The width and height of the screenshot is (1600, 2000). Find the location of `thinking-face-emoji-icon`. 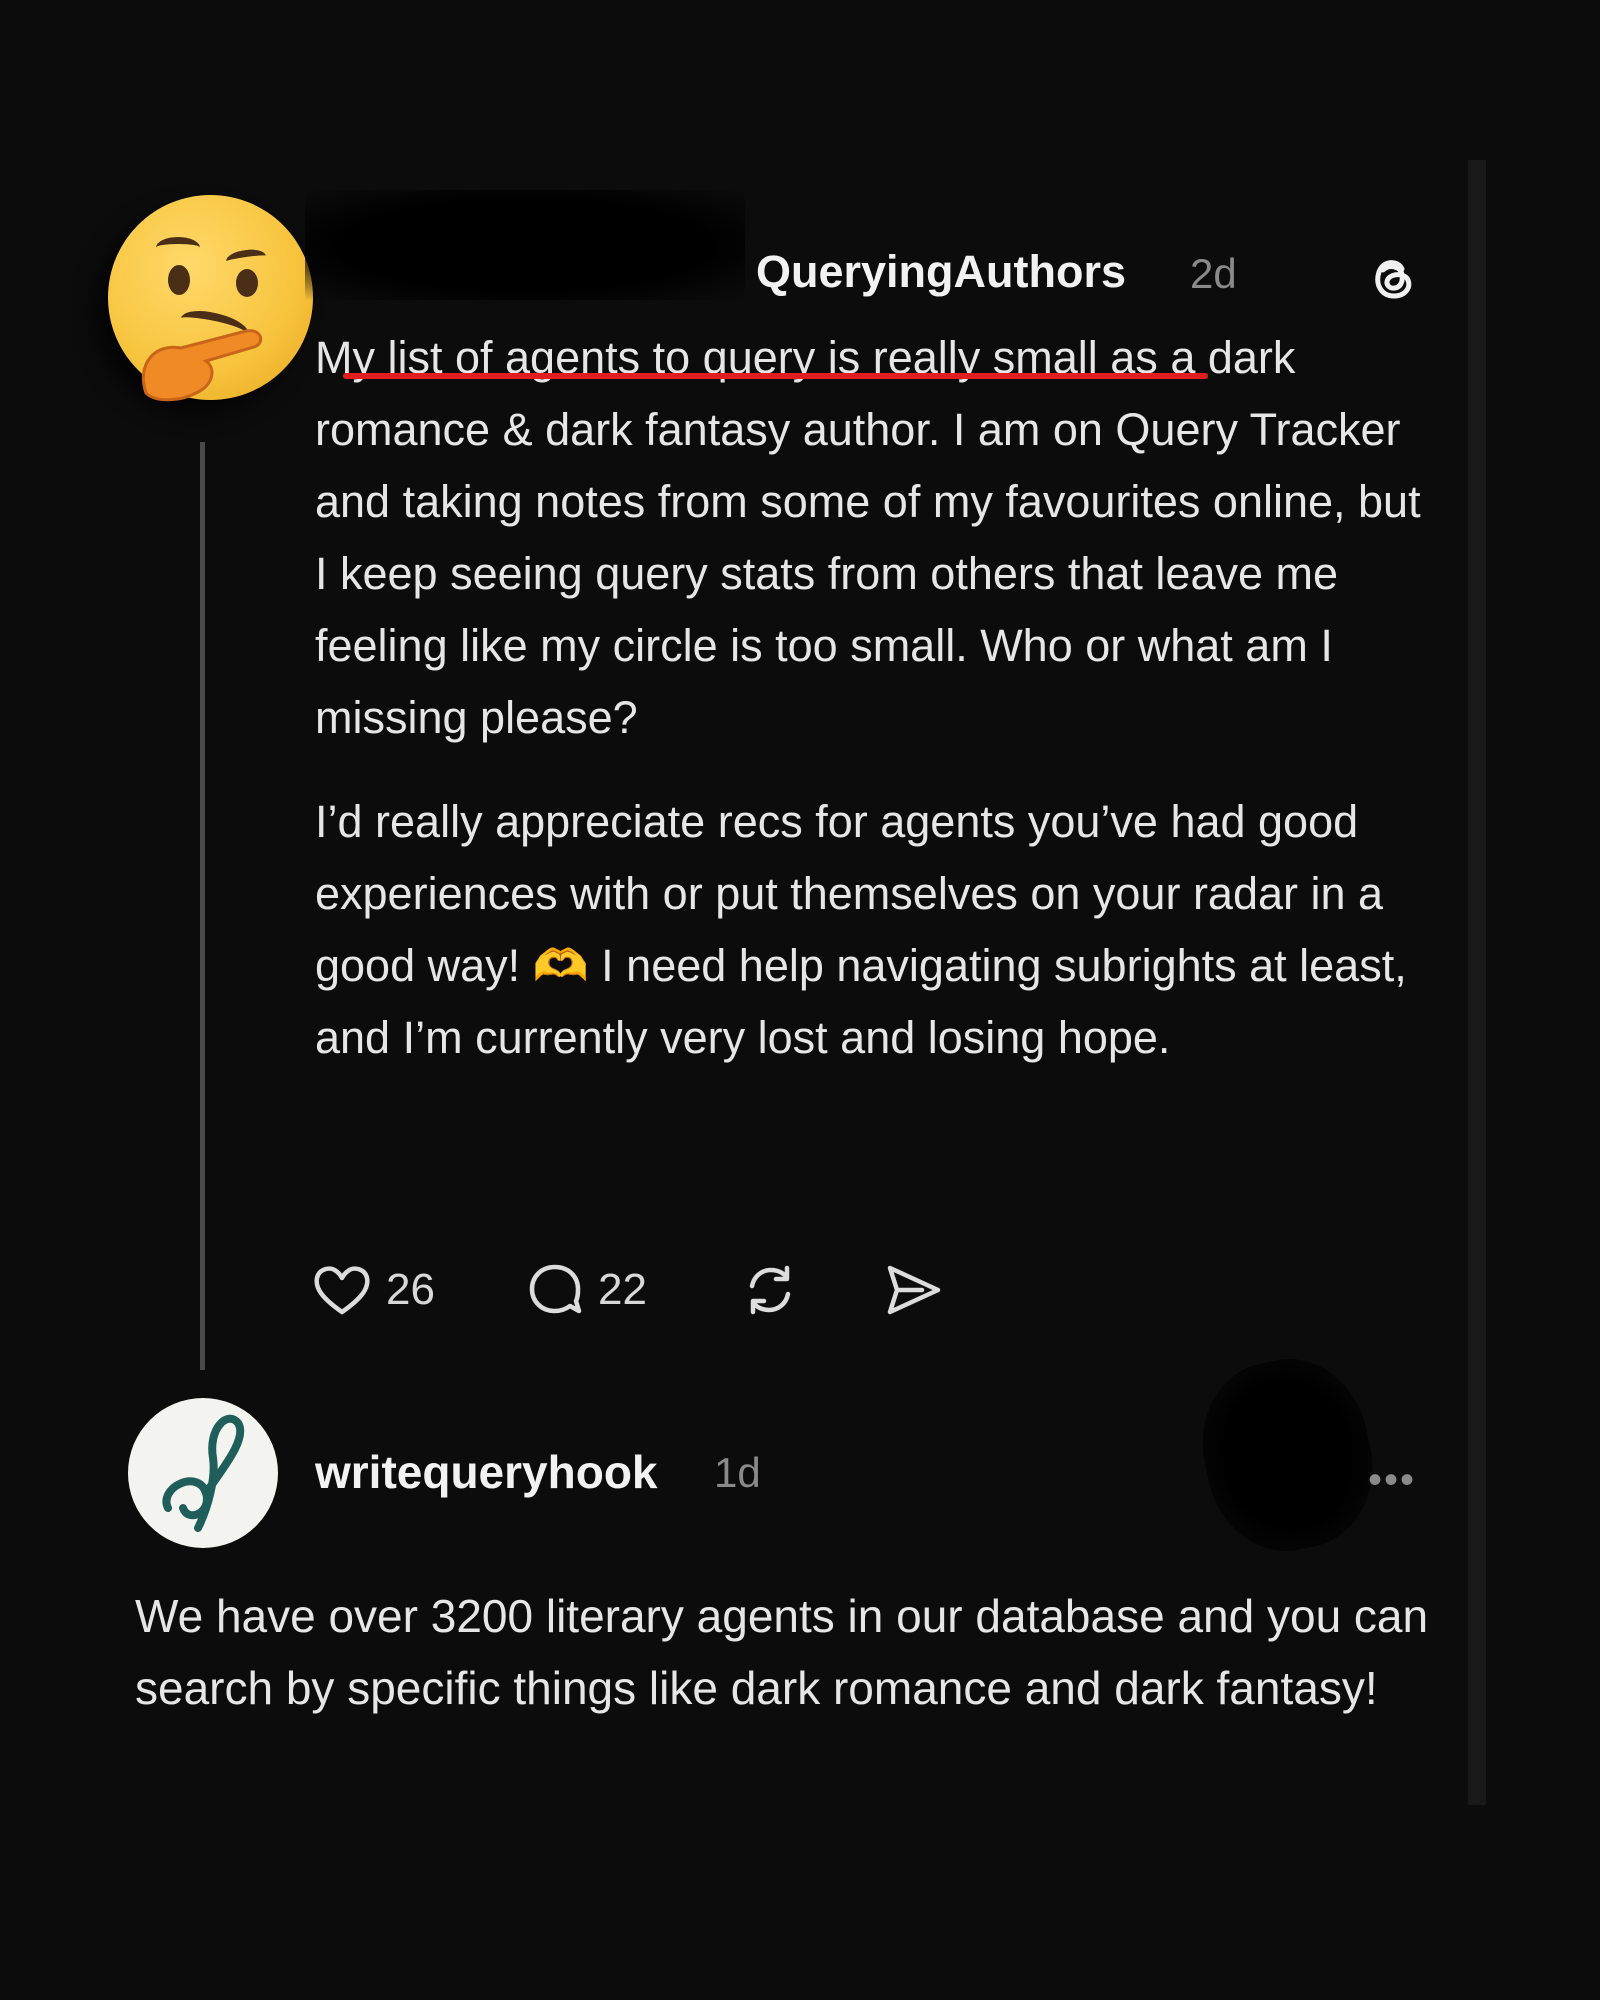

thinking-face-emoji-icon is located at coordinates (210, 298).